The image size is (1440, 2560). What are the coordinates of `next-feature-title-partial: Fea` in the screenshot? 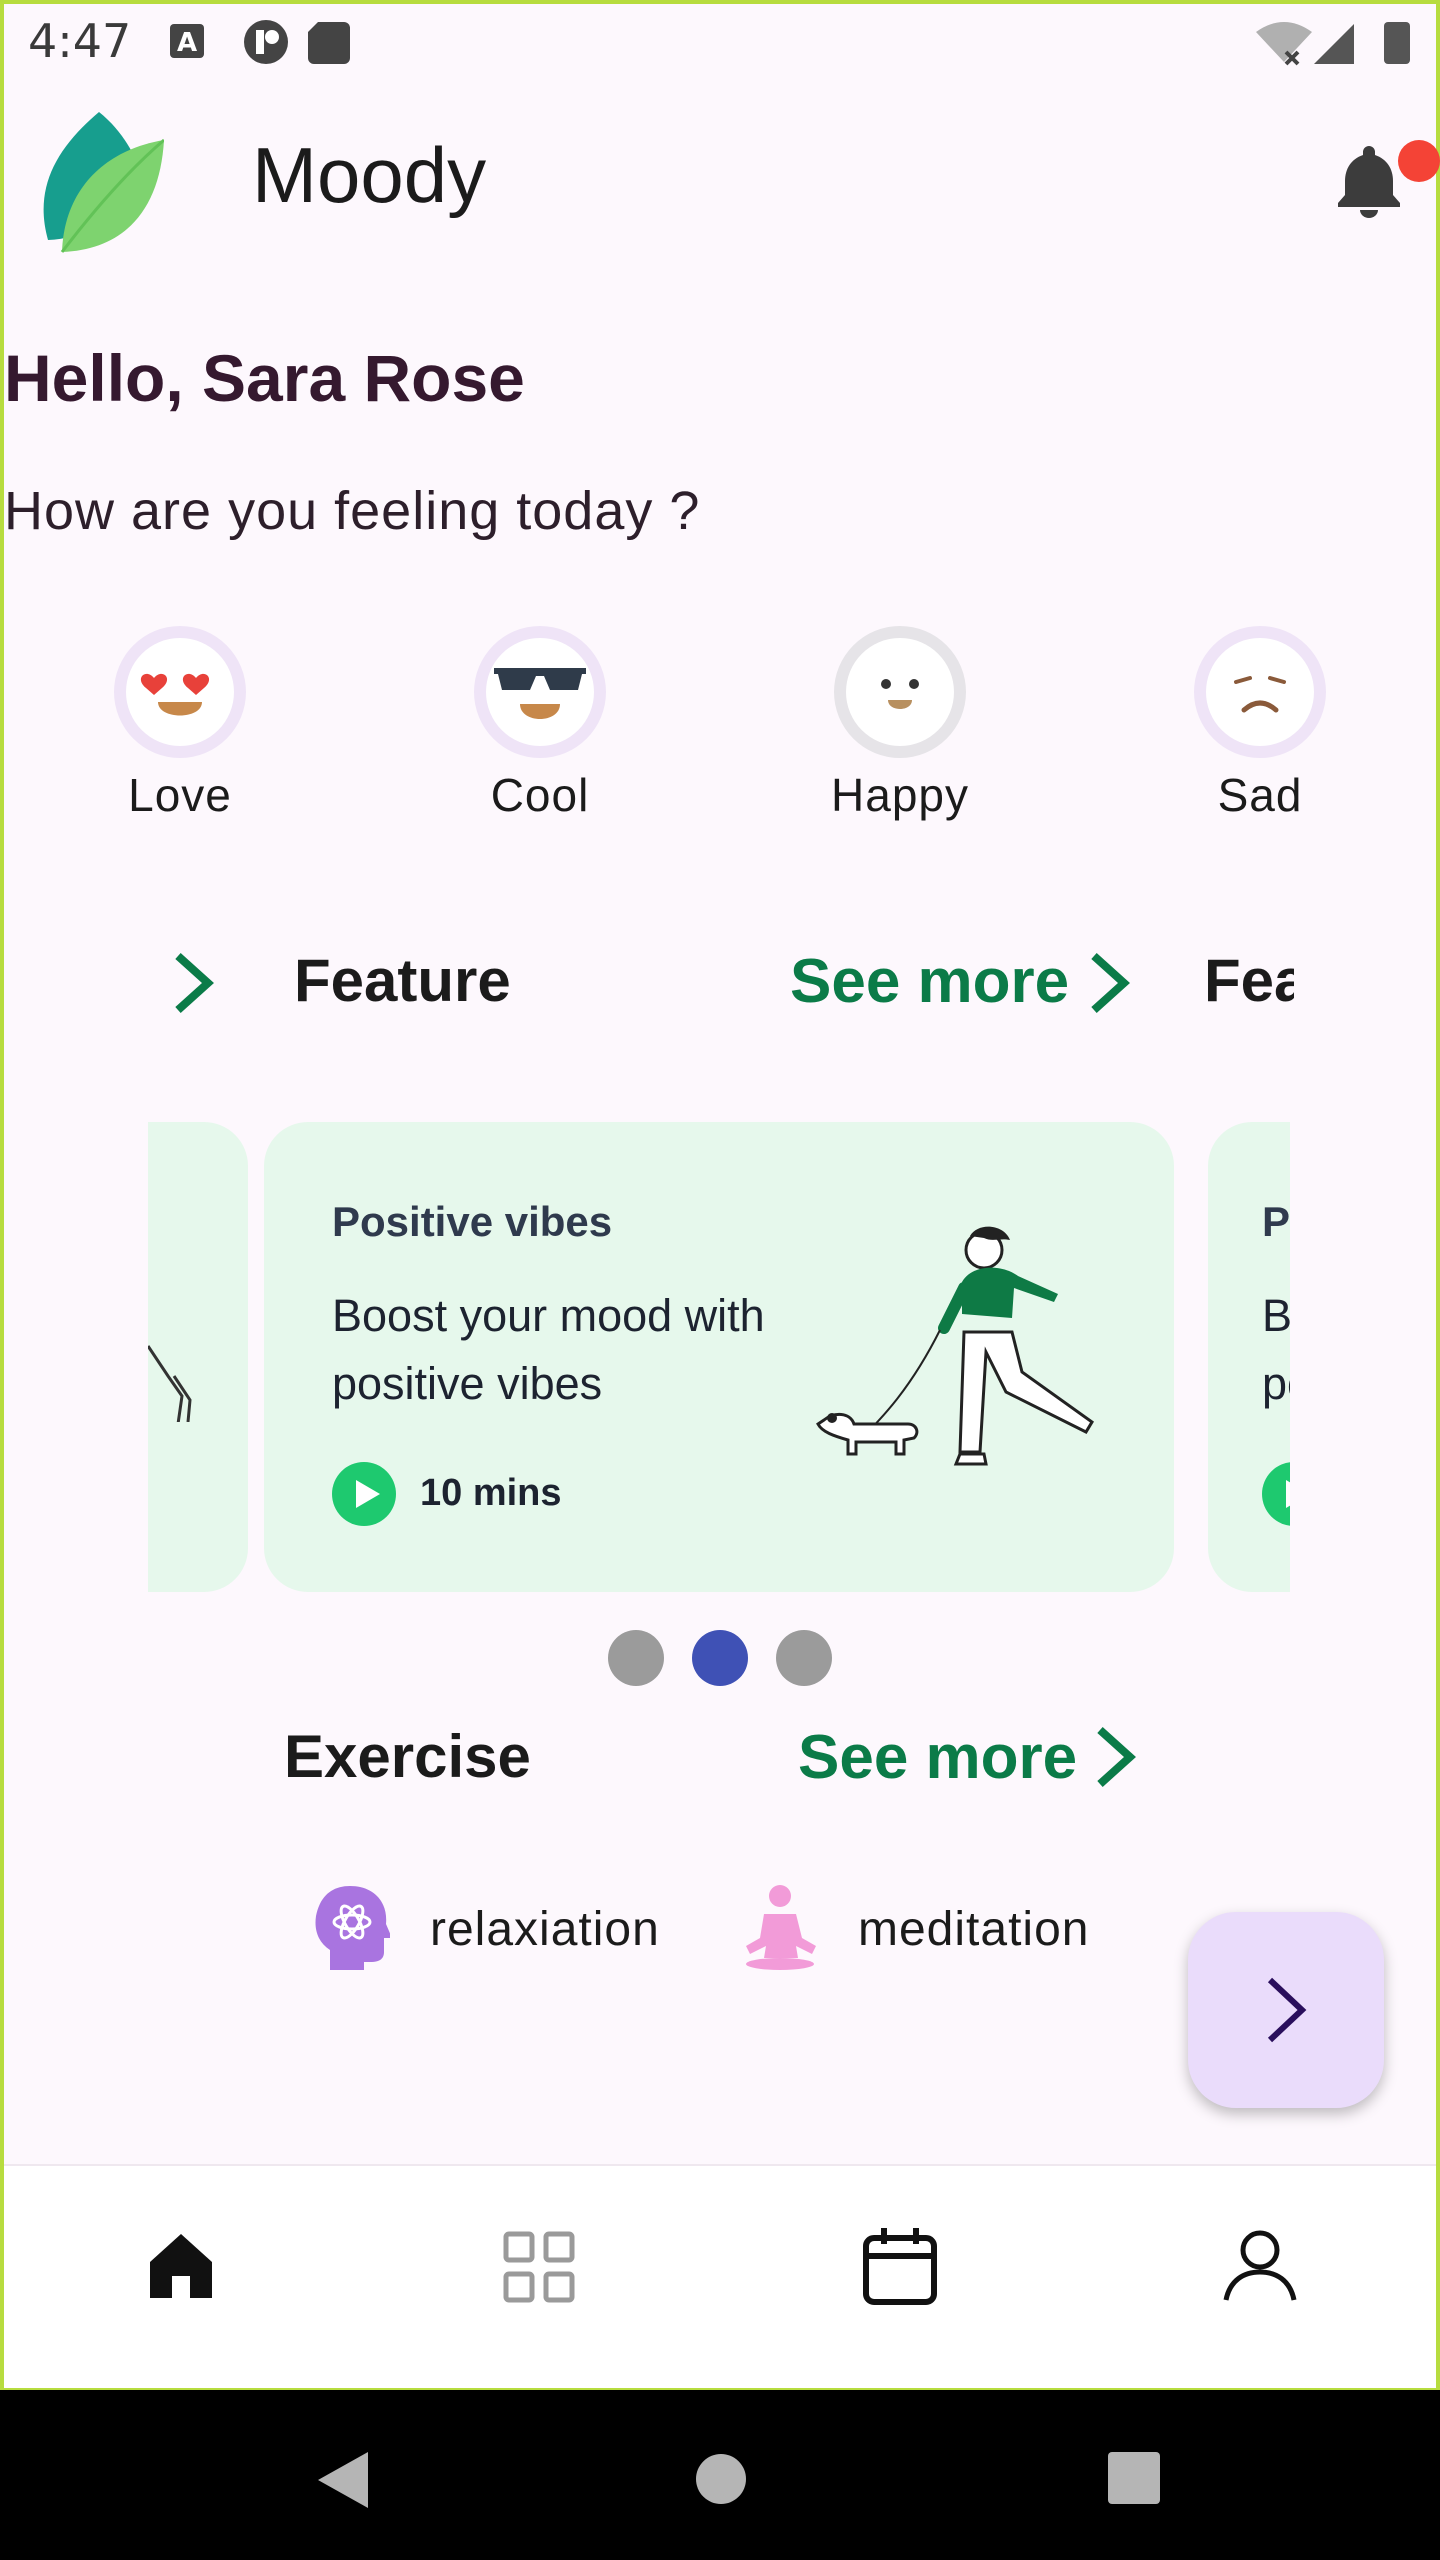 It's located at (1249, 980).